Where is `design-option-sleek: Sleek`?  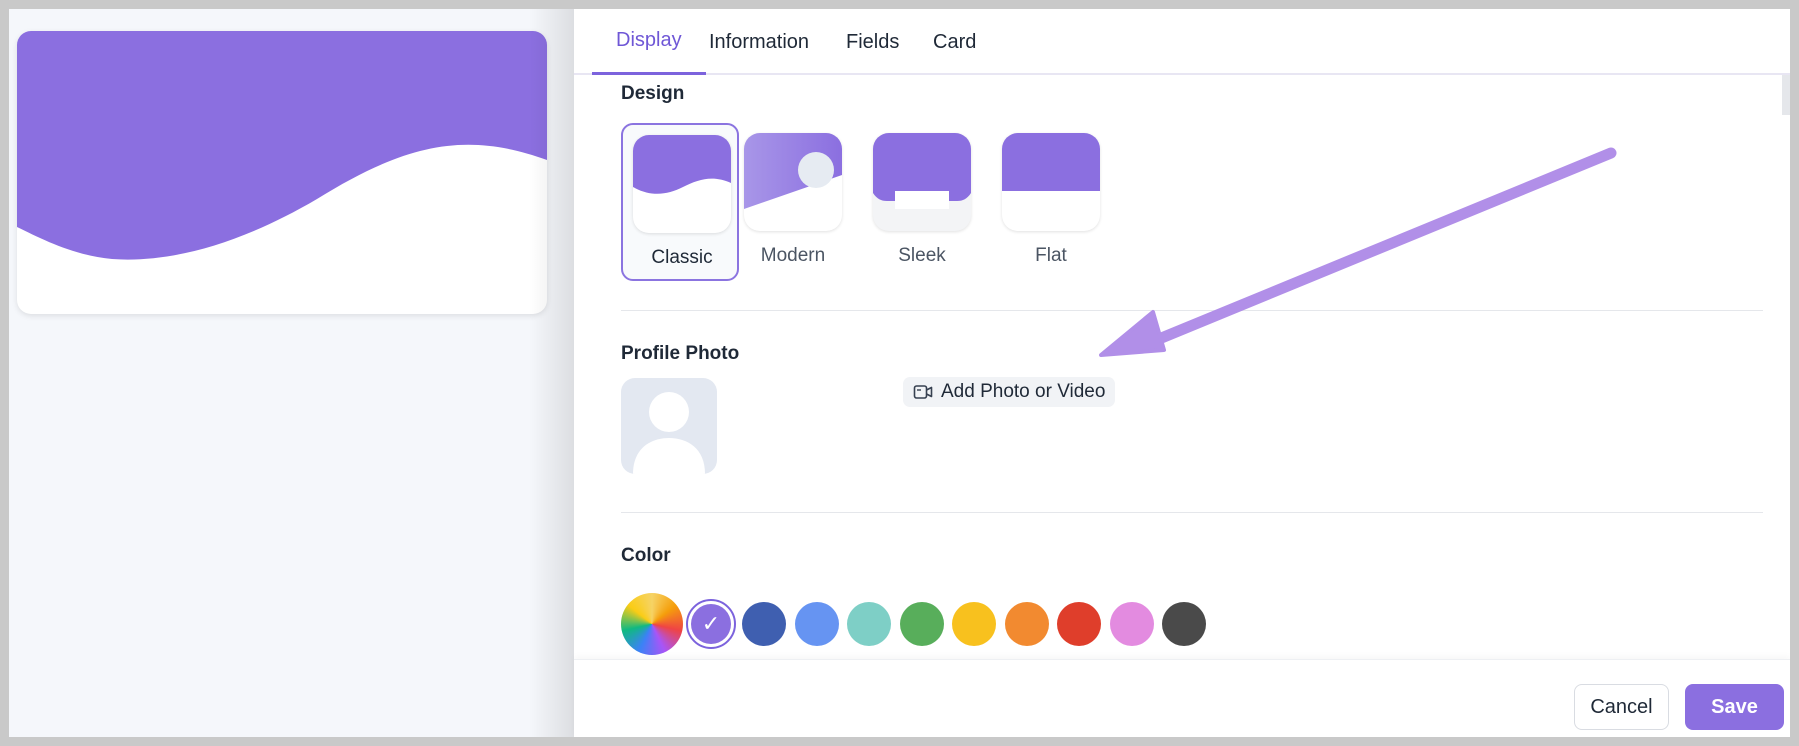 design-option-sleek: Sleek is located at coordinates (922, 202).